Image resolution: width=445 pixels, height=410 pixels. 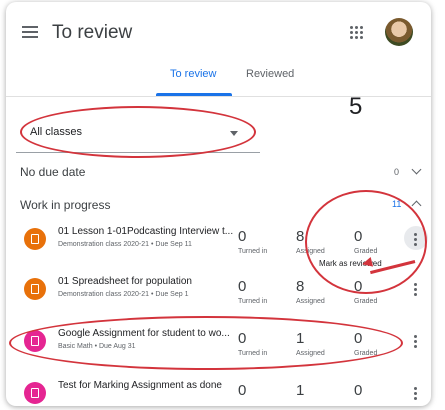 What do you see at coordinates (56, 132) in the screenshot?
I see `class-filter-value: All classes` at bounding box center [56, 132].